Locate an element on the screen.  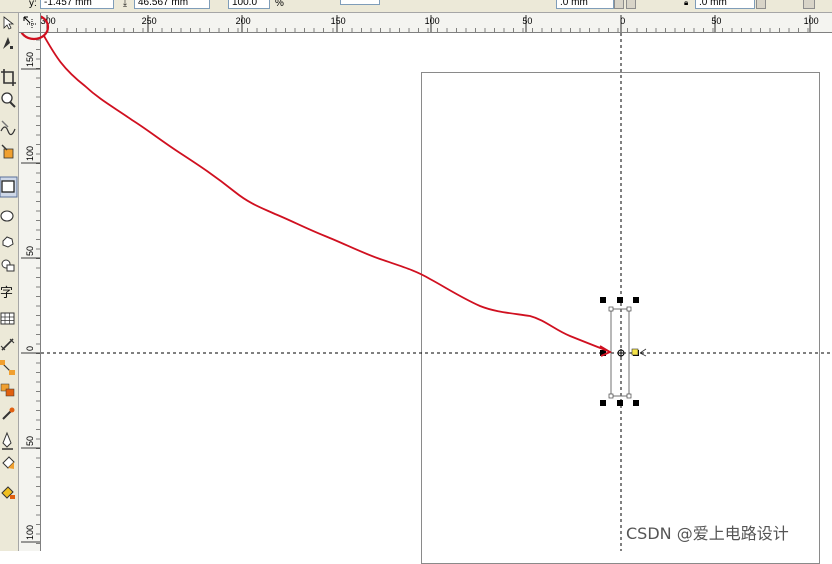
hruler-label: 0 is located at coordinates (622, 21).